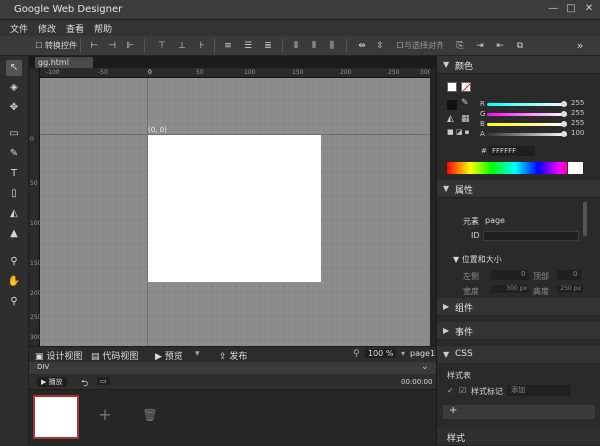 The image size is (600, 446). Describe the element at coordinates (14, 174) in the screenshot. I see `text-icon: T` at that location.